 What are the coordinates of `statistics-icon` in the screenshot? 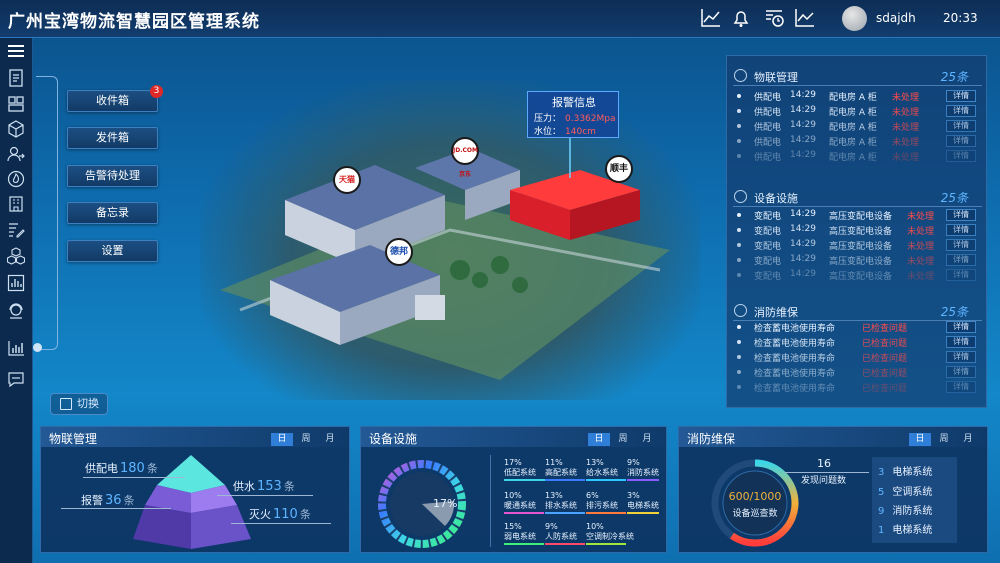 It's located at (16, 348).